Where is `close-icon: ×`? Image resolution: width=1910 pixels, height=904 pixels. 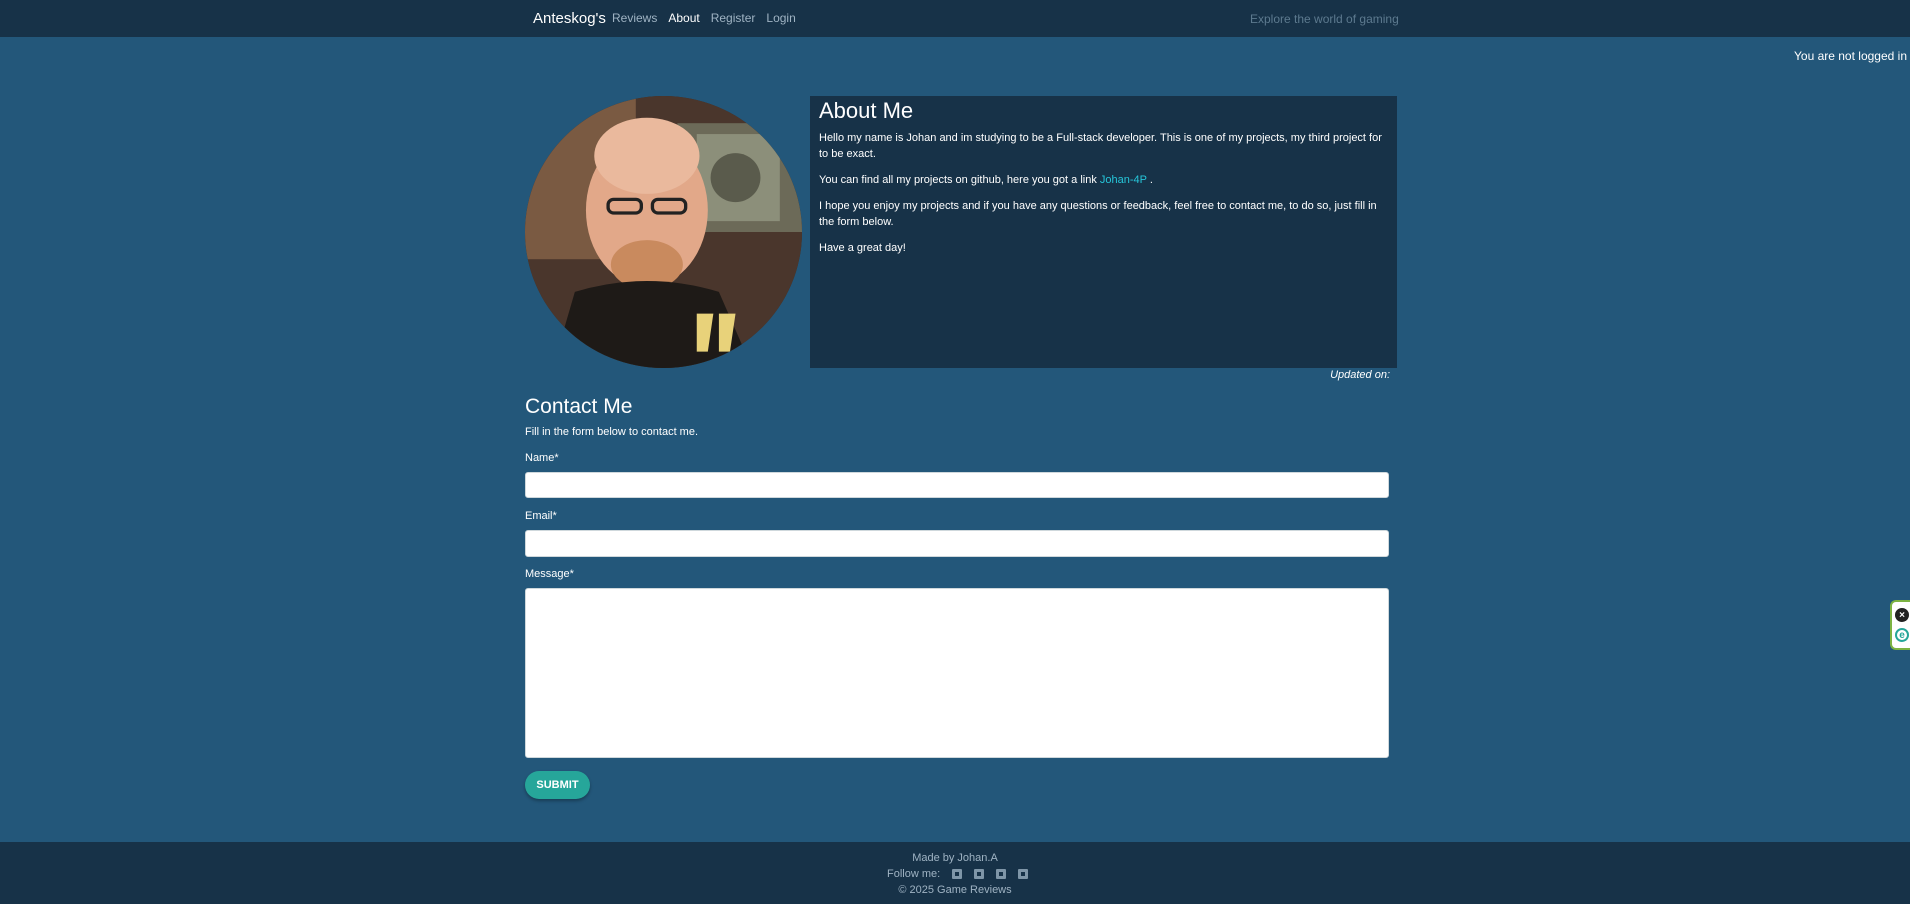 close-icon: × is located at coordinates (1902, 615).